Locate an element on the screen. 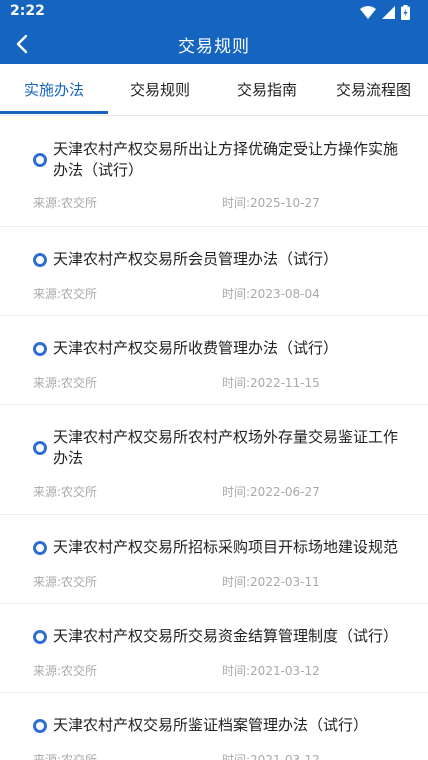 This screenshot has width=428, height=760. item-title: 天津农村产权交易所招标采购项目开标场地建设规范 is located at coordinates (226, 547).